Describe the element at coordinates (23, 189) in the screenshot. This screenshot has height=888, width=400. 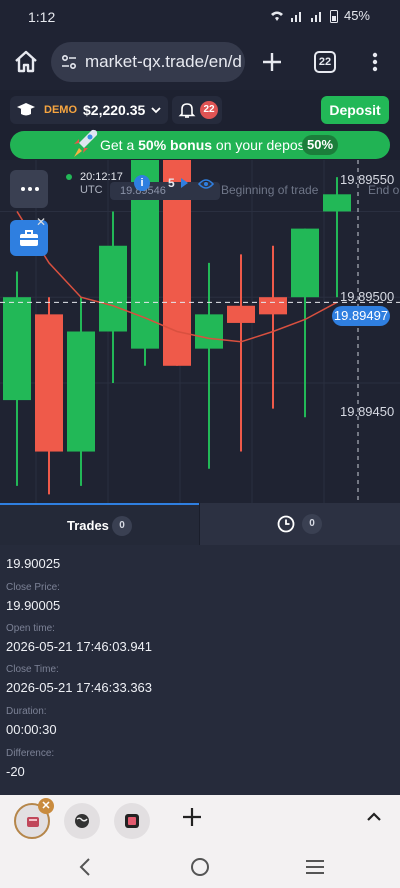
I see `more-dots-icon` at that location.